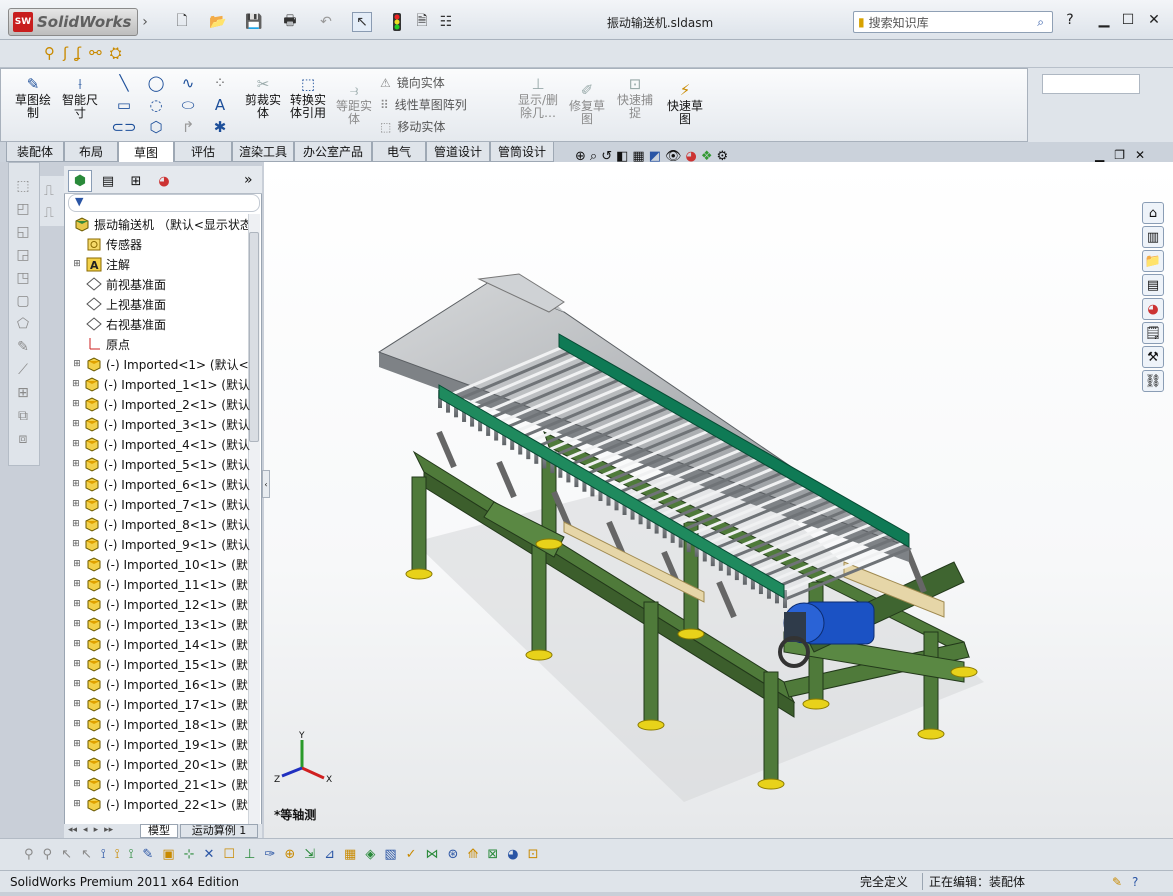 This screenshot has width=1173, height=896. What do you see at coordinates (472, 854) in the screenshot?
I see `selection-filter-icon: ⟰` at bounding box center [472, 854].